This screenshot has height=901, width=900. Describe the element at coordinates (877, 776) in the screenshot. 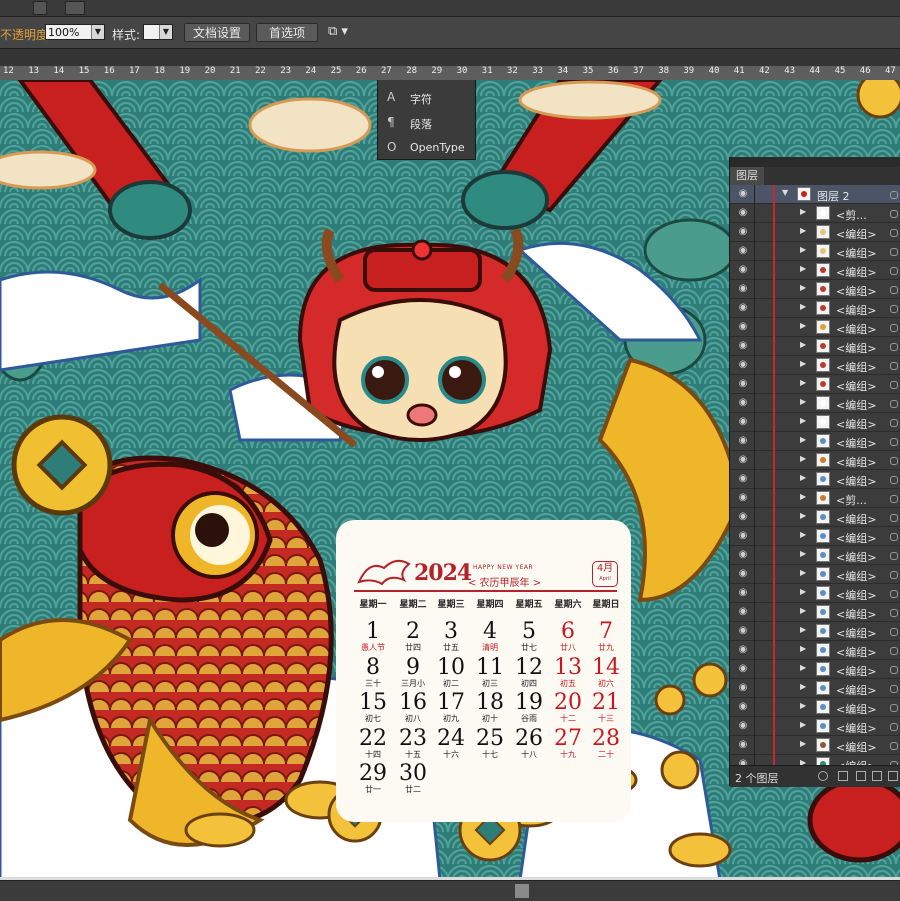

I see `new-layer-icon` at that location.